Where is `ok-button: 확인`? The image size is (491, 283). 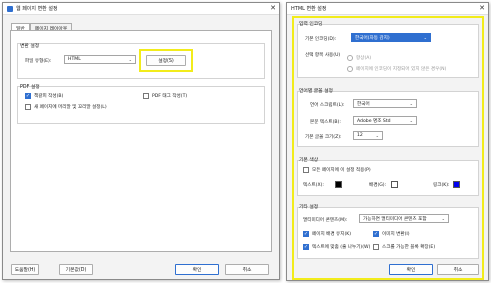 ok-button: 확인 is located at coordinates (197, 269).